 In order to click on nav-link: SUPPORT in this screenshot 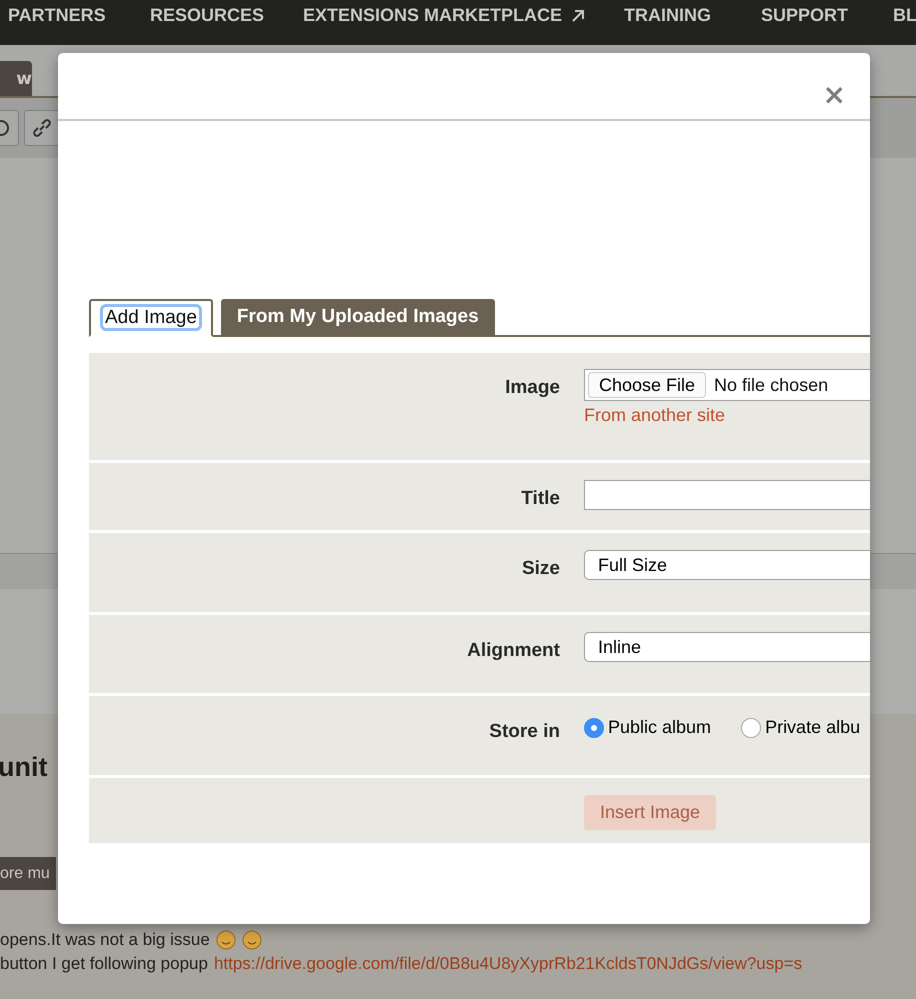, I will do `click(804, 15)`.